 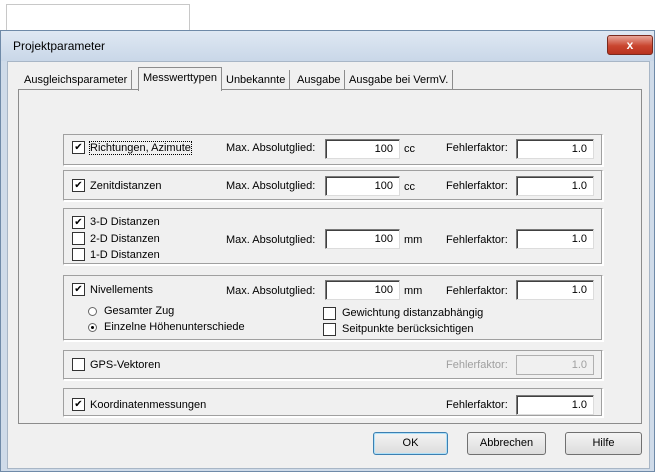 I want to click on background-field, so click(x=98, y=18).